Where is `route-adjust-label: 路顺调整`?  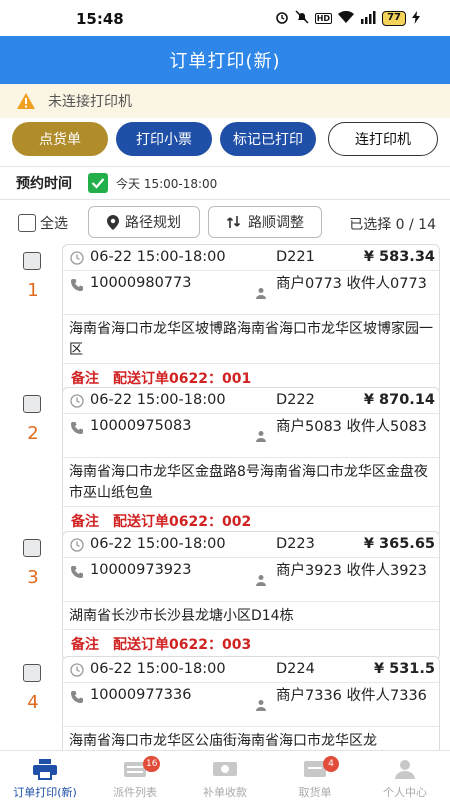 route-adjust-label: 路顺调整 is located at coordinates (276, 223).